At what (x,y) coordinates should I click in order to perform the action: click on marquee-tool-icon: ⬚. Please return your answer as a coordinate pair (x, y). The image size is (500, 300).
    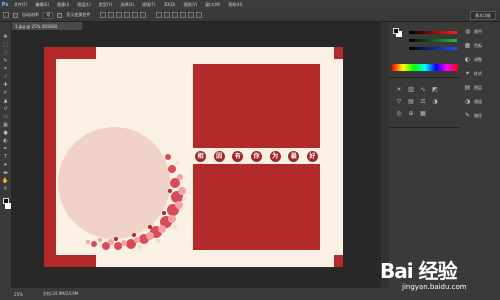
    Looking at the image, I should click on (5, 45).